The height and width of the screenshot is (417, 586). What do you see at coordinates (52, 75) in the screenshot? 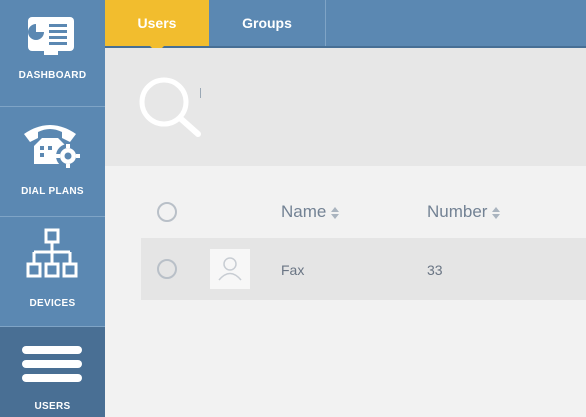
I see `sidebar-item-label: DASHBOARD` at bounding box center [52, 75].